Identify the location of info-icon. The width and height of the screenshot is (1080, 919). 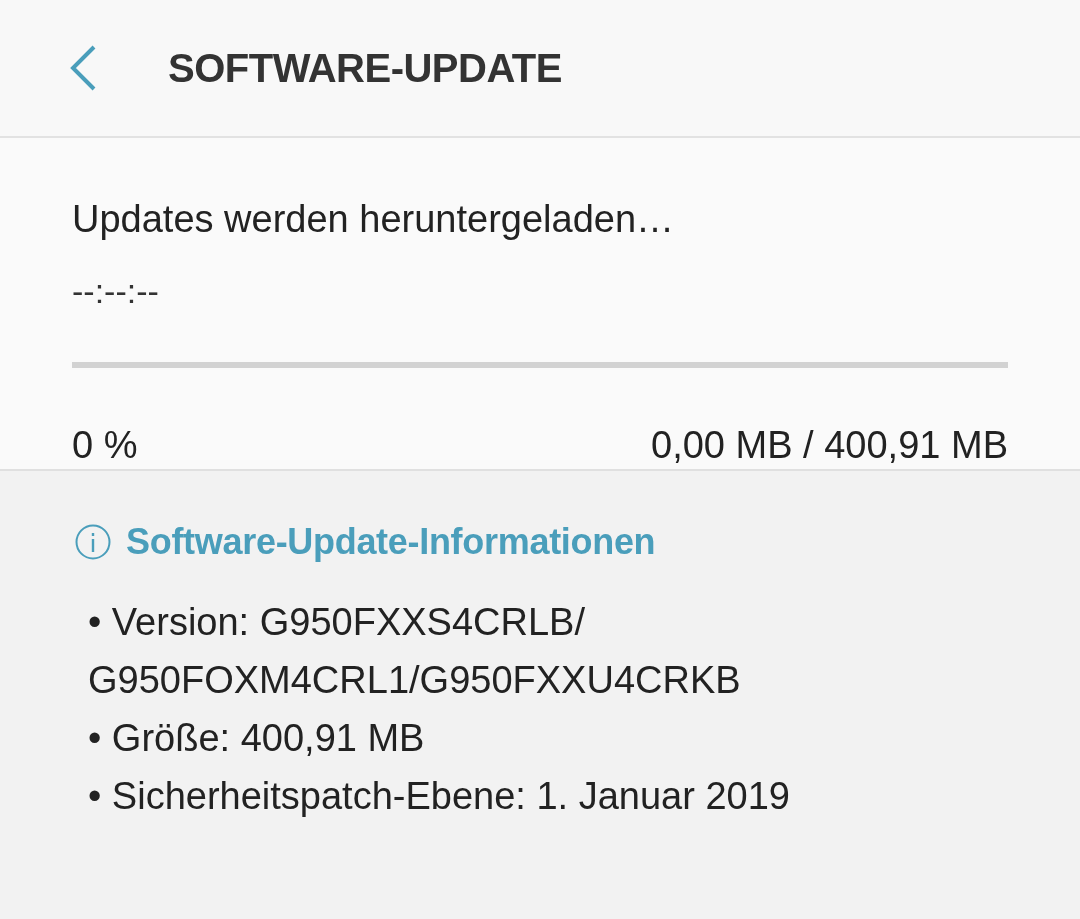
(93, 542).